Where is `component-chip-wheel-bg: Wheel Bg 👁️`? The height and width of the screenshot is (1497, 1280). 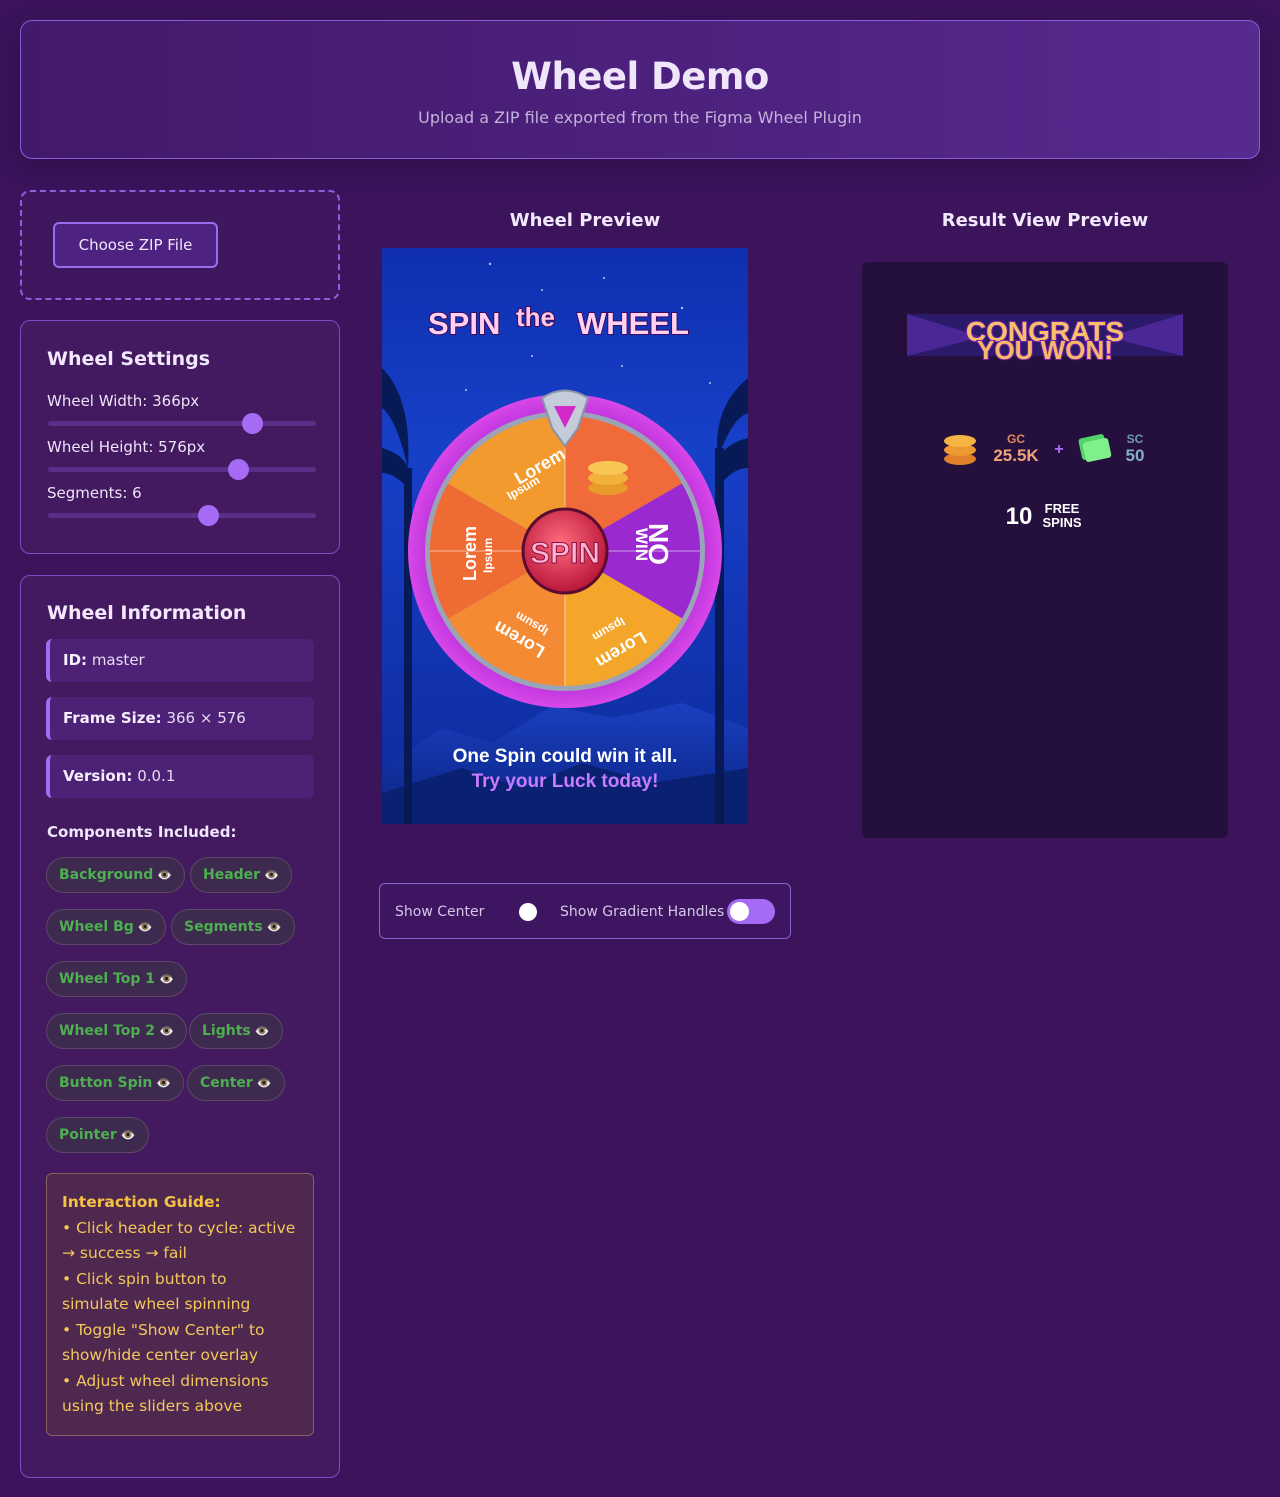 component-chip-wheel-bg: Wheel Bg 👁️ is located at coordinates (106, 927).